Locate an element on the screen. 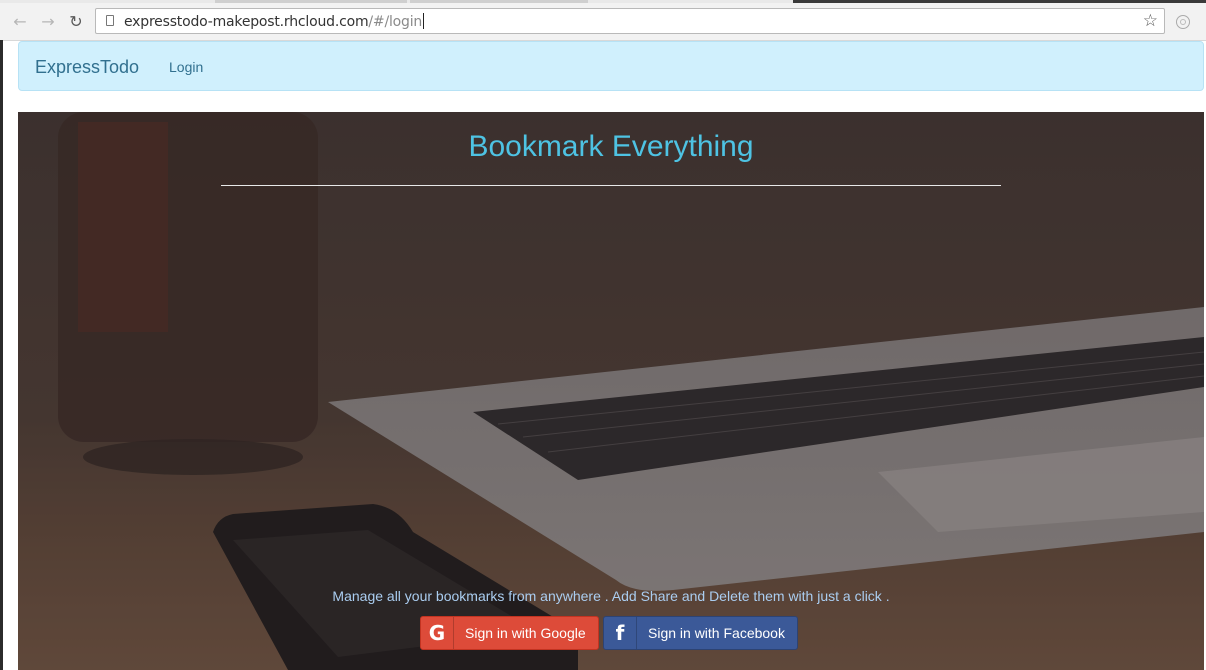 This screenshot has width=1206, height=670. sign-in-facebook-button: f Sign in with Facebook is located at coordinates (700, 633).